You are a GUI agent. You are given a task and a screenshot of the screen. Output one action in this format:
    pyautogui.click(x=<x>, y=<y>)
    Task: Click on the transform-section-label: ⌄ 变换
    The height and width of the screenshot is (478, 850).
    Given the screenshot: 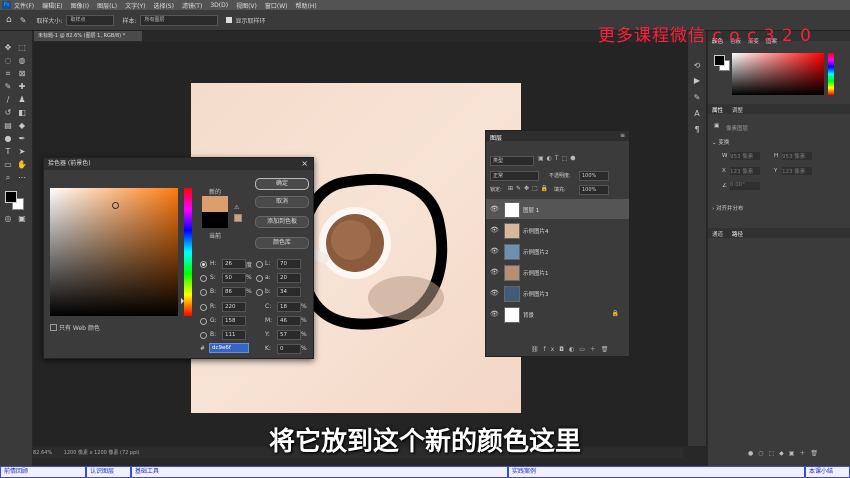 What is the action you would take?
    pyautogui.click(x=720, y=142)
    